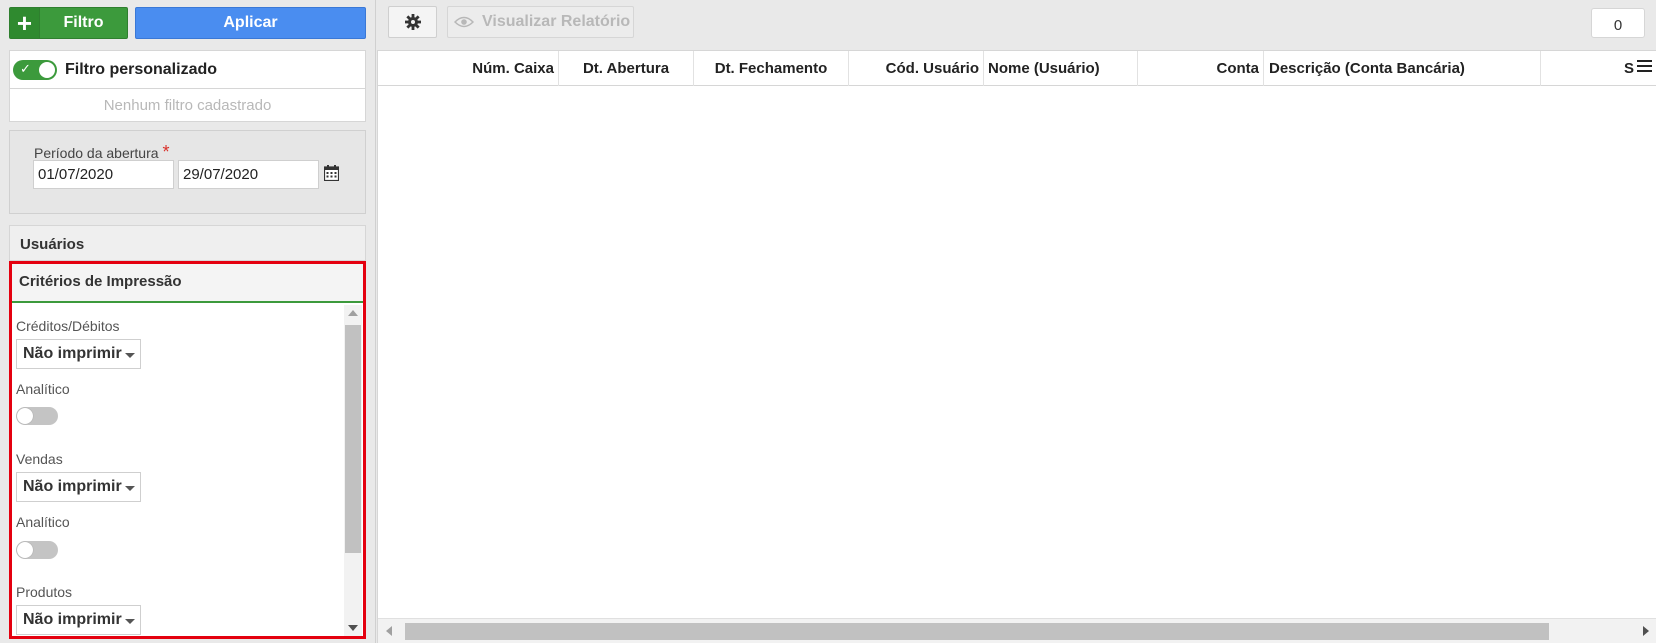 This screenshot has height=643, width=1656. What do you see at coordinates (25, 23) in the screenshot?
I see `plus-icon: +` at bounding box center [25, 23].